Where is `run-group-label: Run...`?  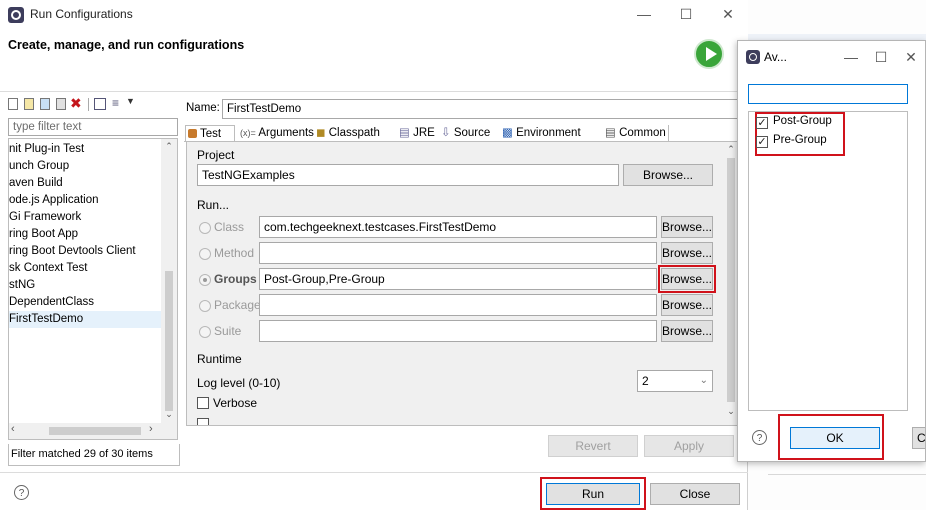 run-group-label: Run... is located at coordinates (213, 205).